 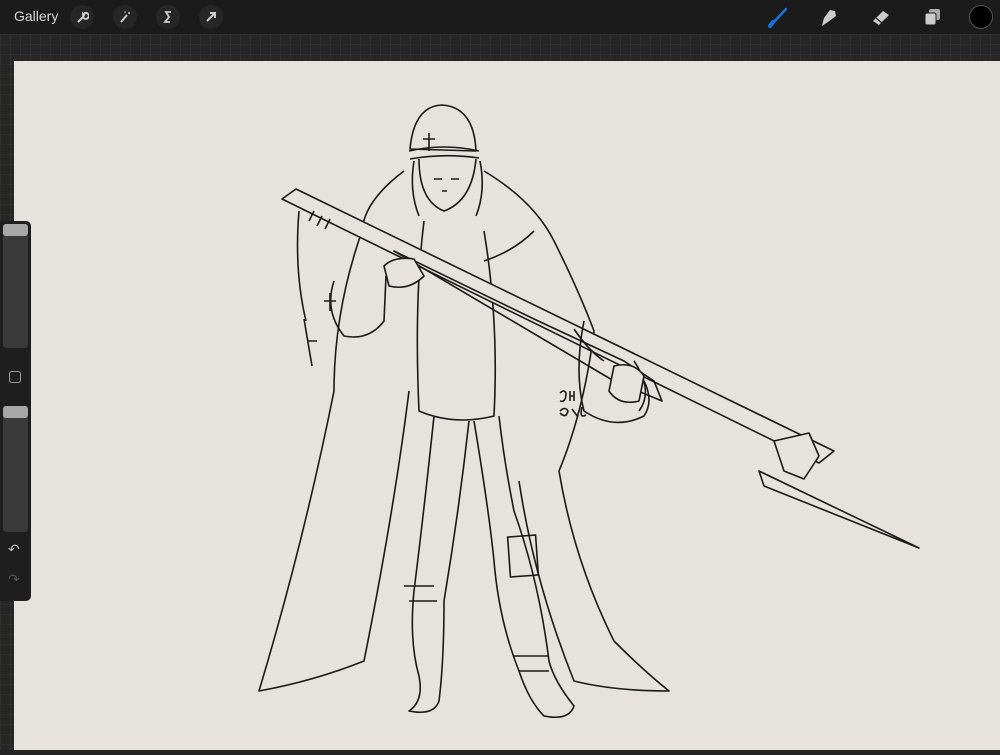 What do you see at coordinates (15, 469) in the screenshot?
I see `opacity-slider` at bounding box center [15, 469].